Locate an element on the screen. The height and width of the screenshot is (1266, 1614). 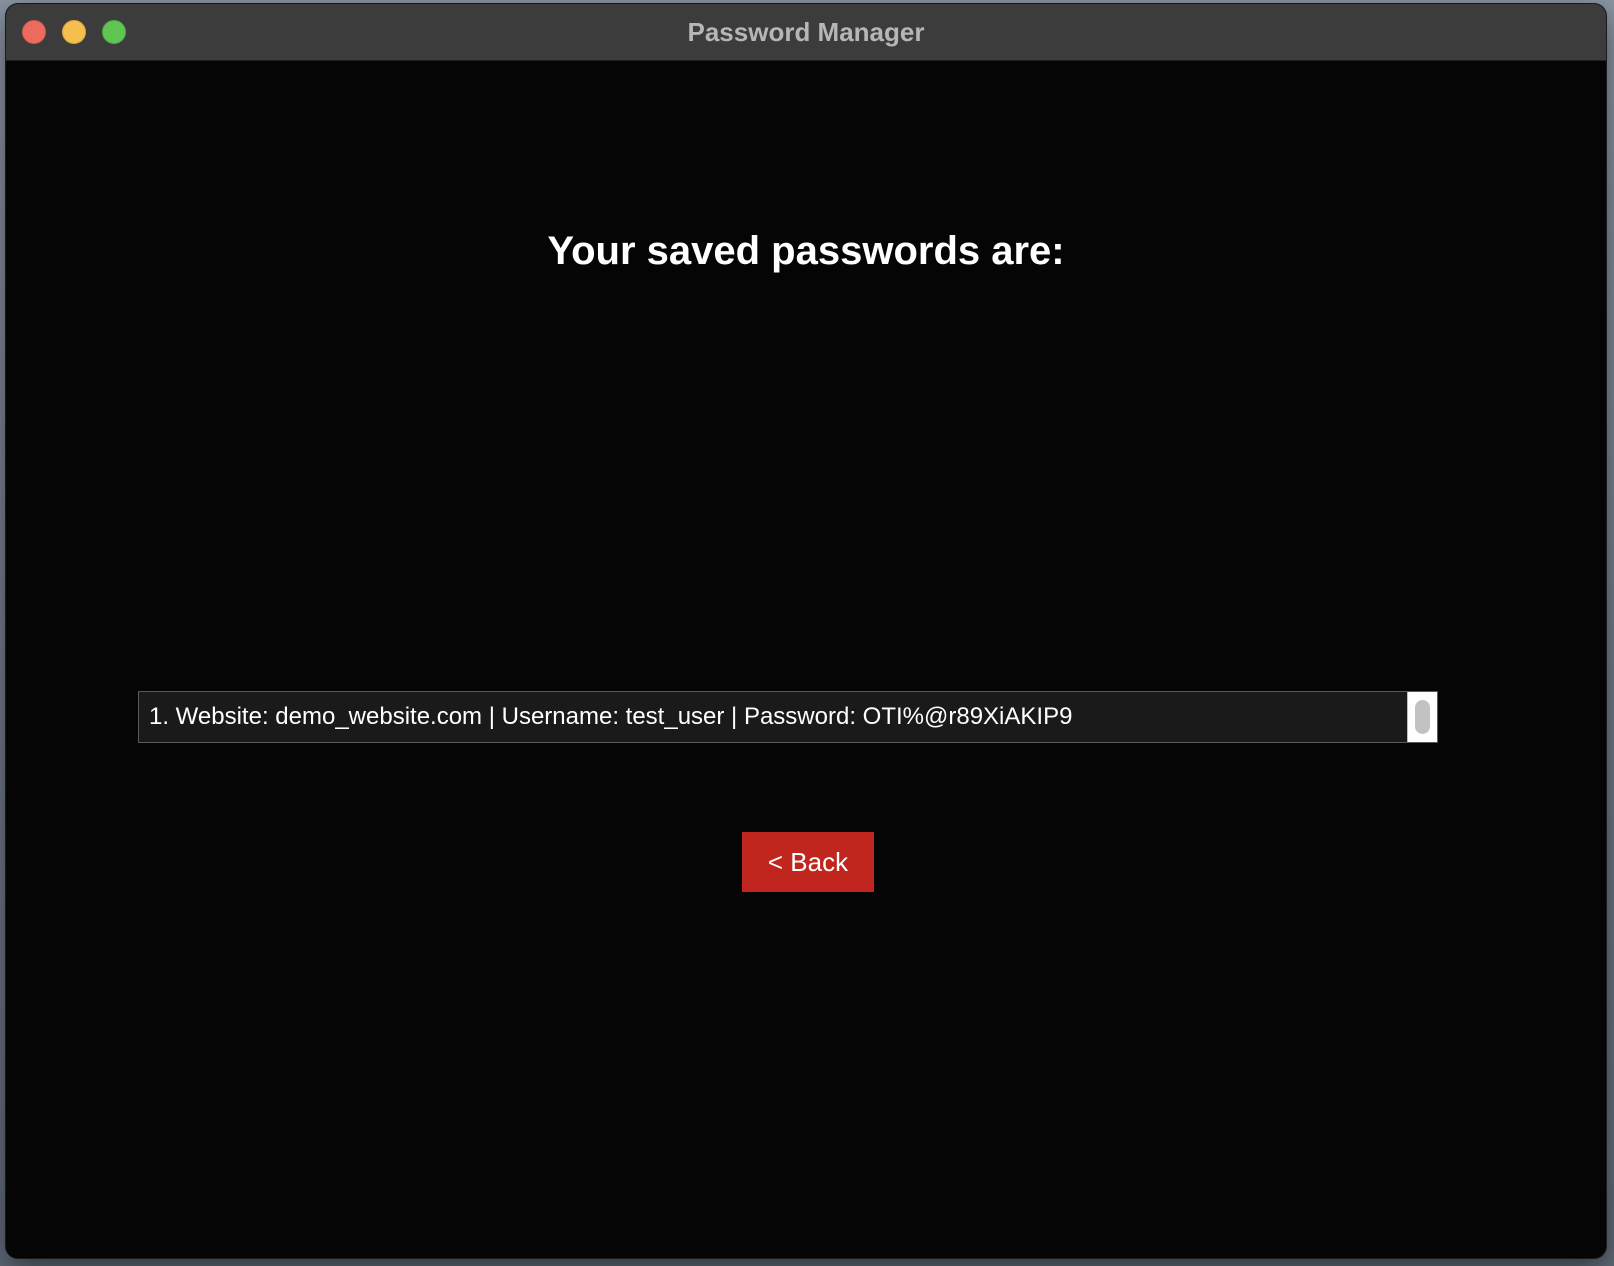
window-title: Password Manager is located at coordinates (806, 32).